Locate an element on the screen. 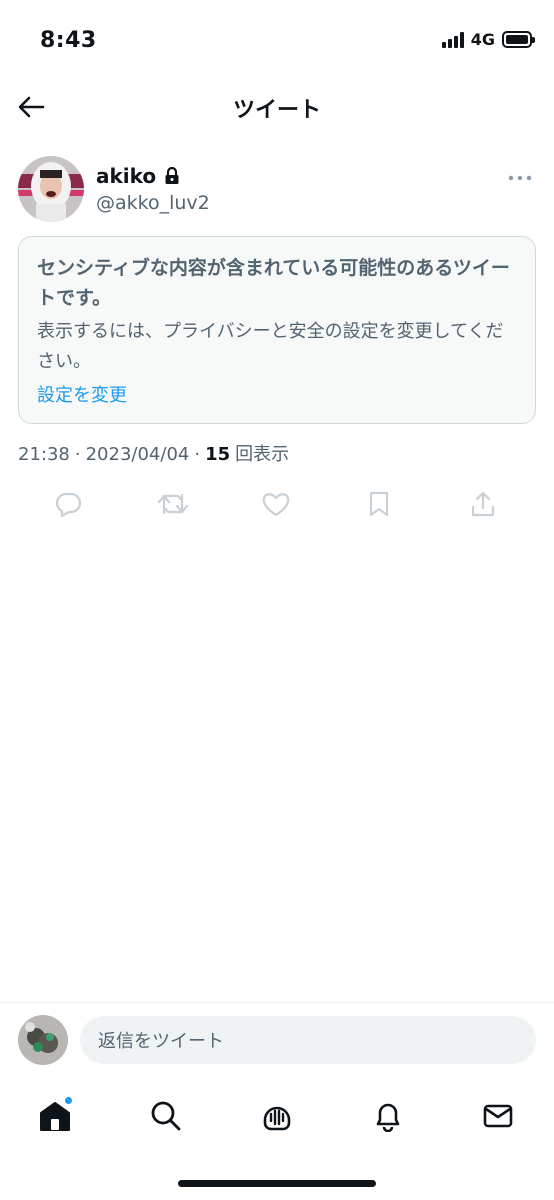  spaces-icon is located at coordinates (277, 1118).